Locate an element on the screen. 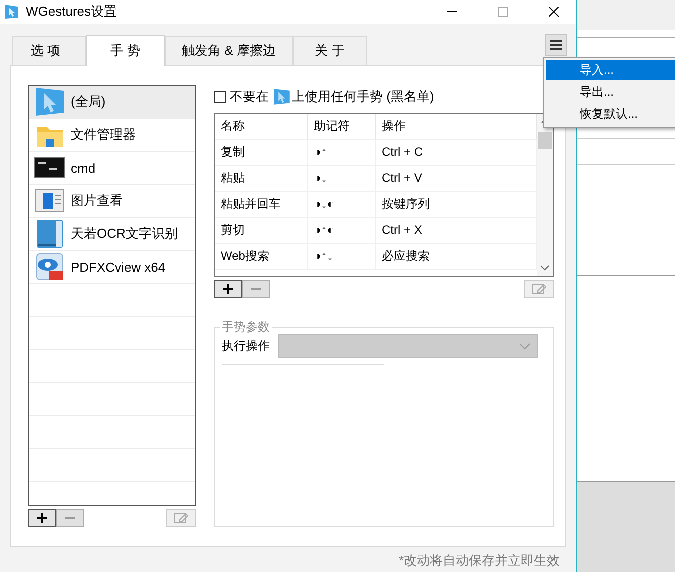 This screenshot has height=572, width=675. scrollbar is located at coordinates (545, 195).